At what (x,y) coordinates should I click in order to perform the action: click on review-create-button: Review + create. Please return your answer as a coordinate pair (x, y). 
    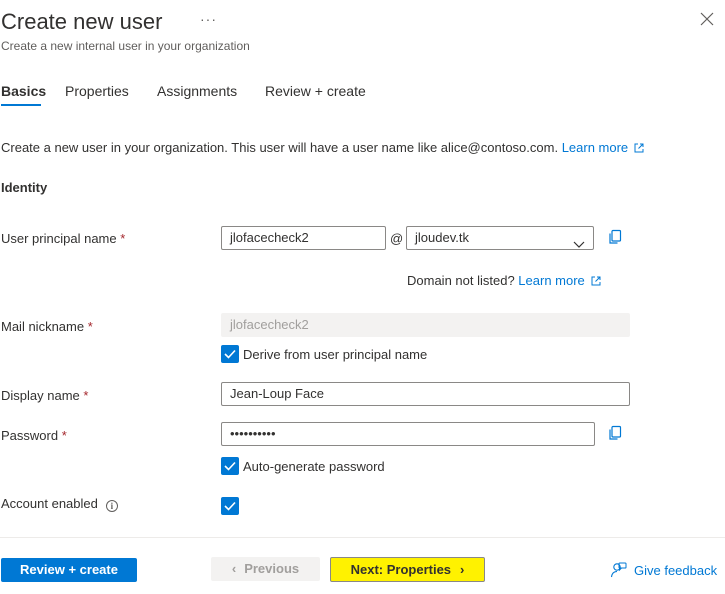
    Looking at the image, I should click on (69, 570).